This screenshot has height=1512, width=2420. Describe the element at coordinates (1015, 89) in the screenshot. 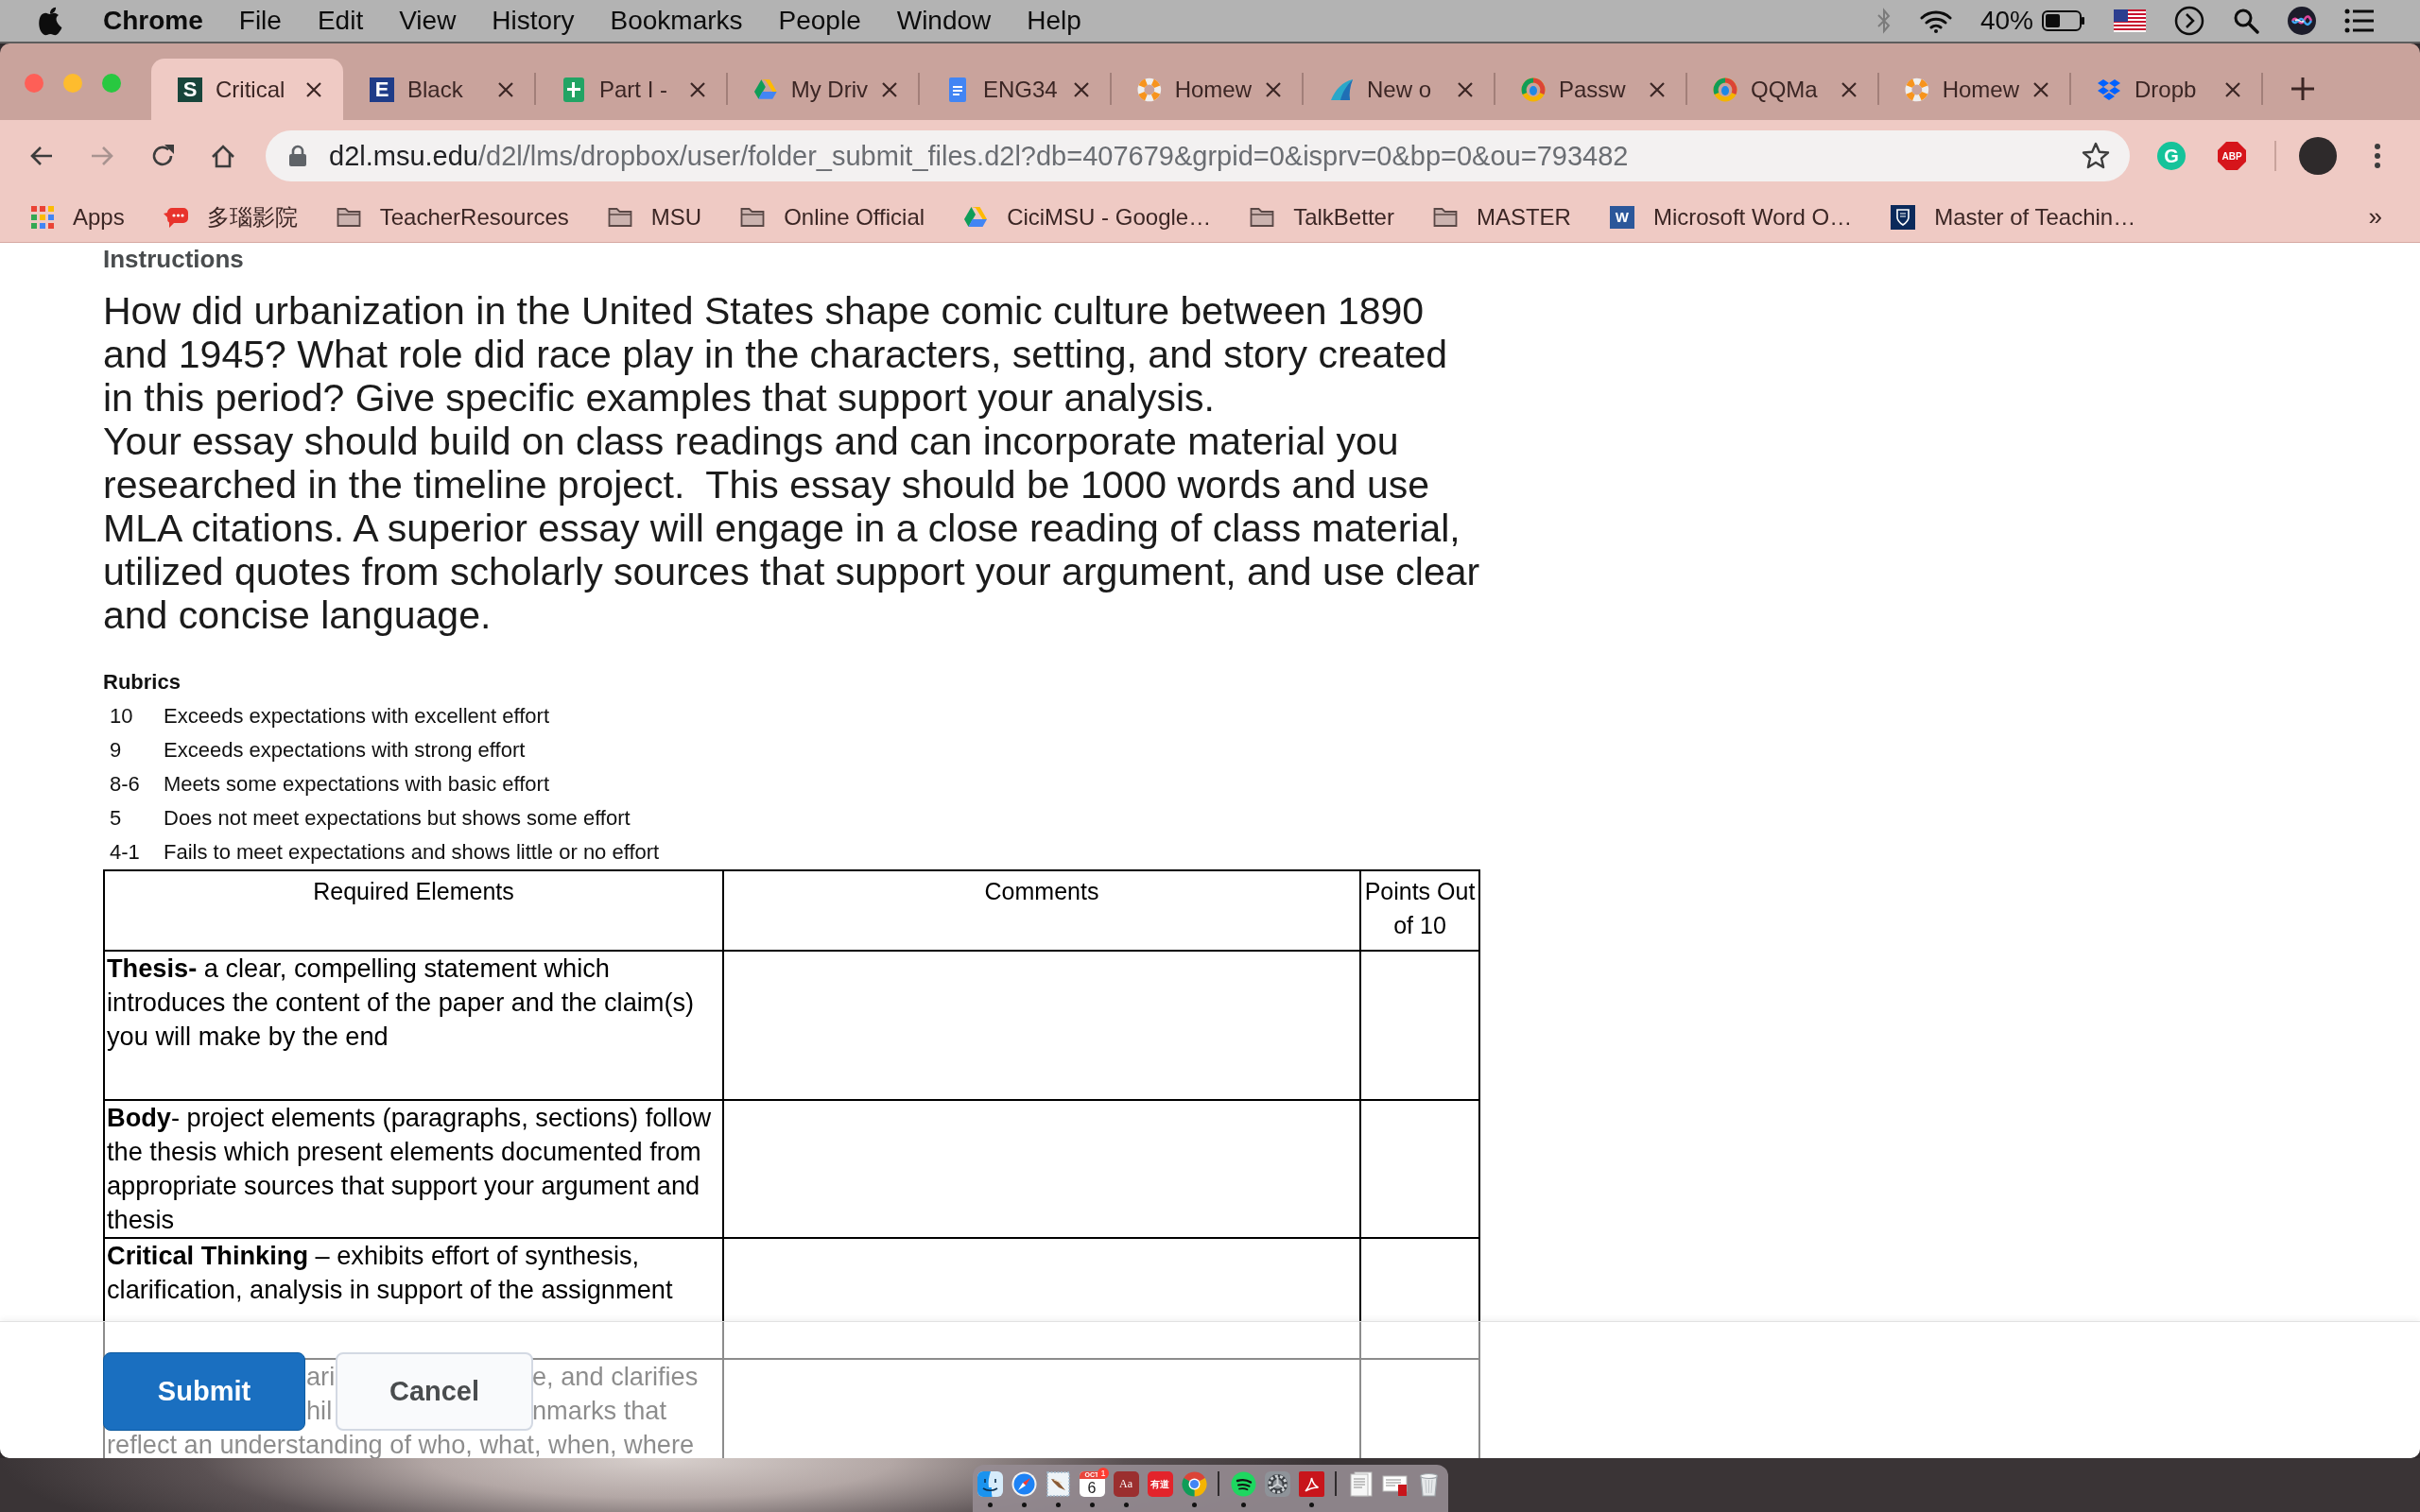

I see `browser-tab: ENG34` at that location.